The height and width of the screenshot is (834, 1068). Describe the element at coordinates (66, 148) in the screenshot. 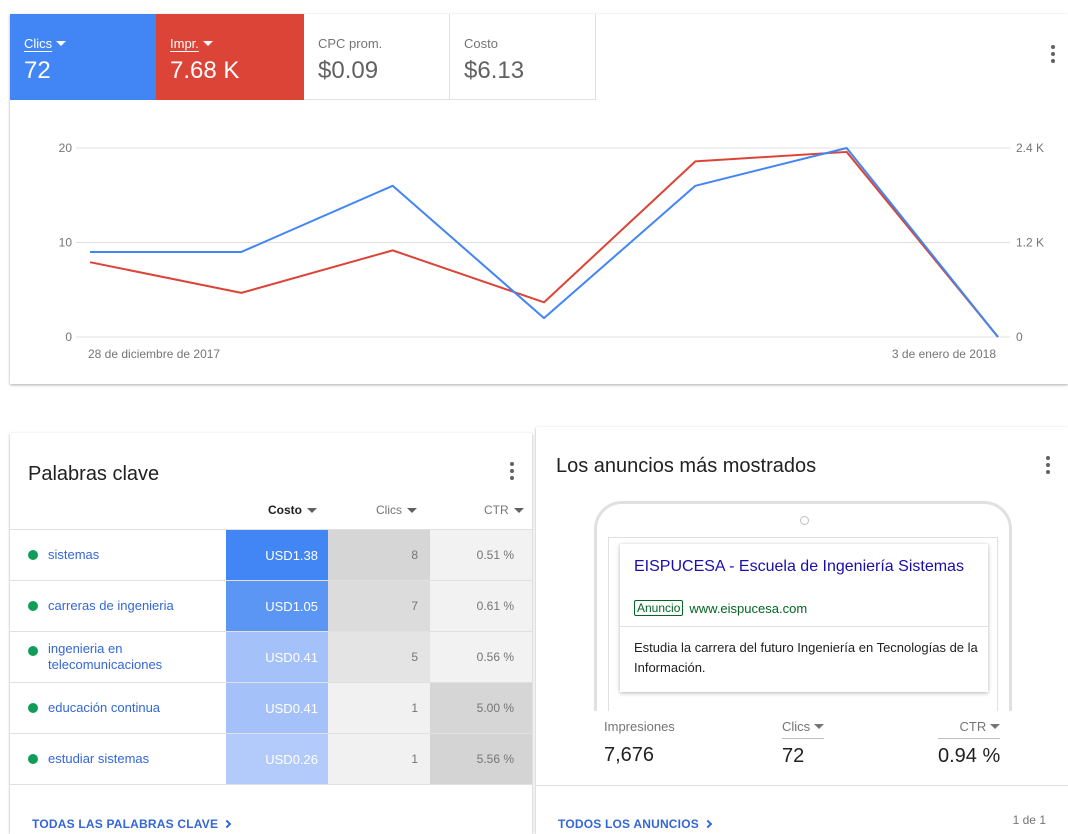

I see `left-tick-label: 20` at that location.